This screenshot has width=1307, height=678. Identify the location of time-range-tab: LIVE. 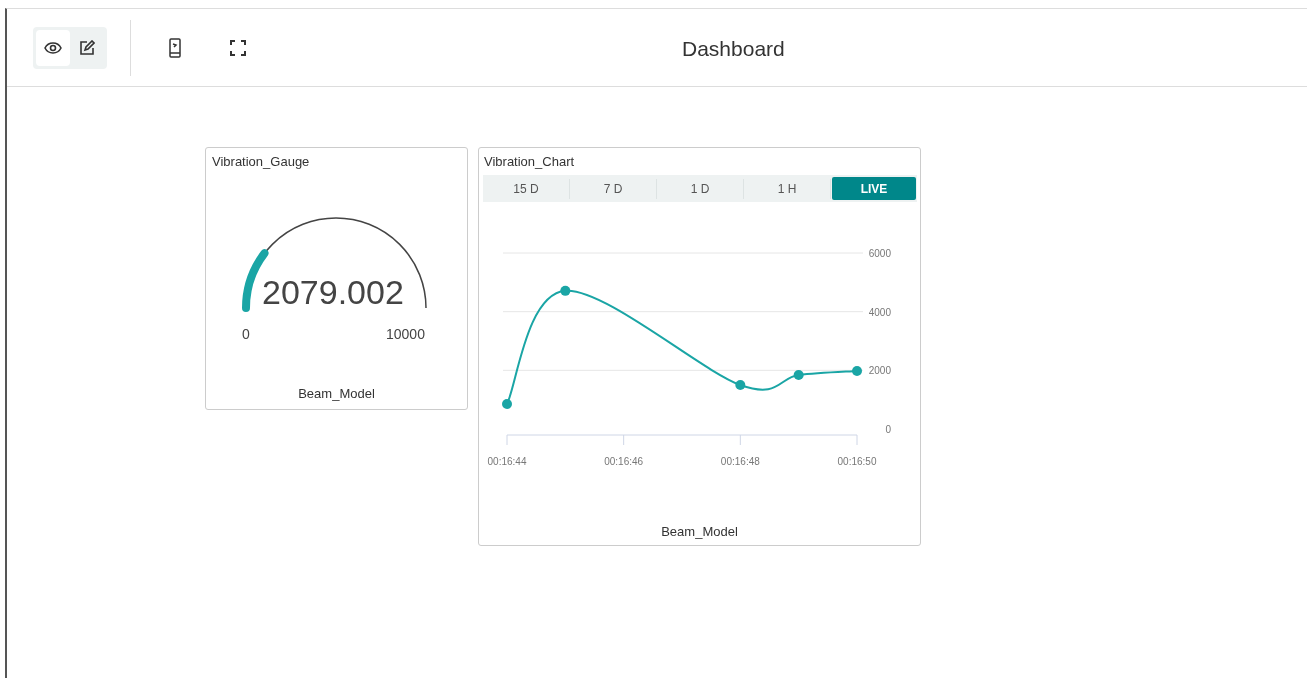
(874, 188).